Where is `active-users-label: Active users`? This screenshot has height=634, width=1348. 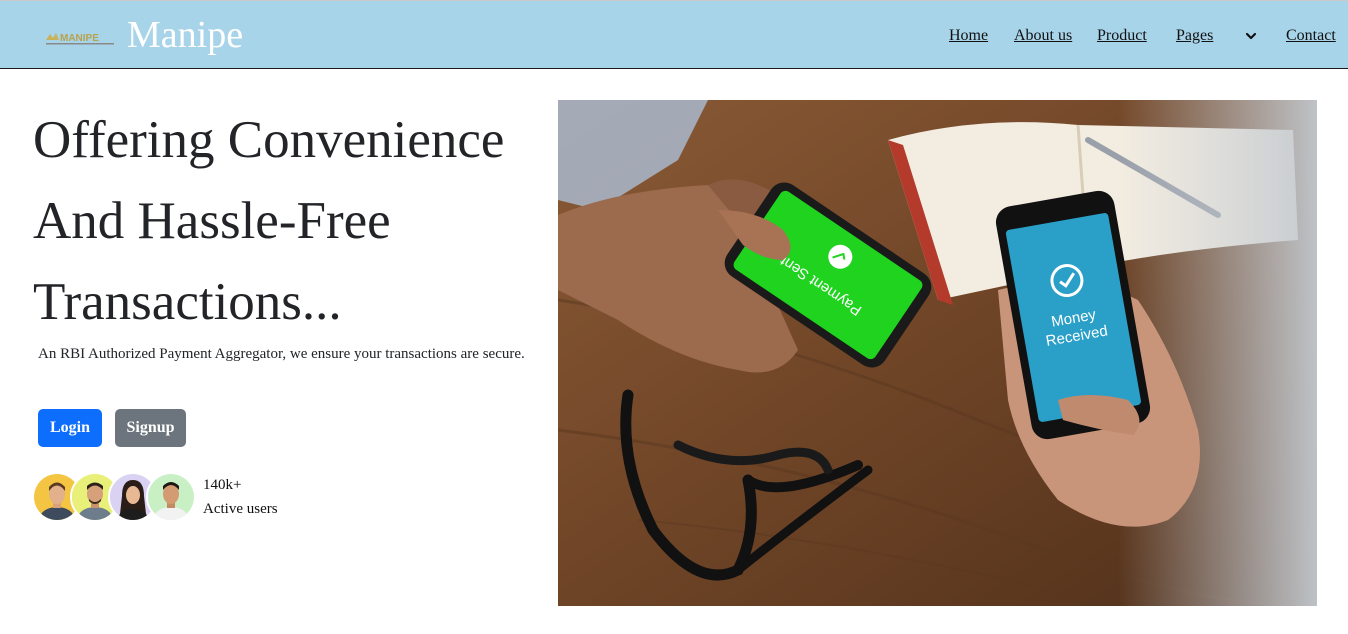
active-users-label: Active users is located at coordinates (240, 509).